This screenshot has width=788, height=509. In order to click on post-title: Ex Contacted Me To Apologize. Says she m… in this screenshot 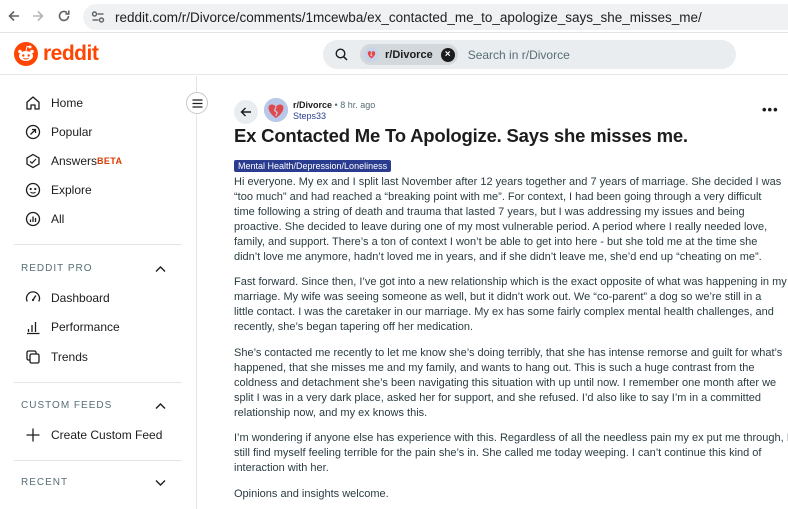, I will do `click(461, 135)`.